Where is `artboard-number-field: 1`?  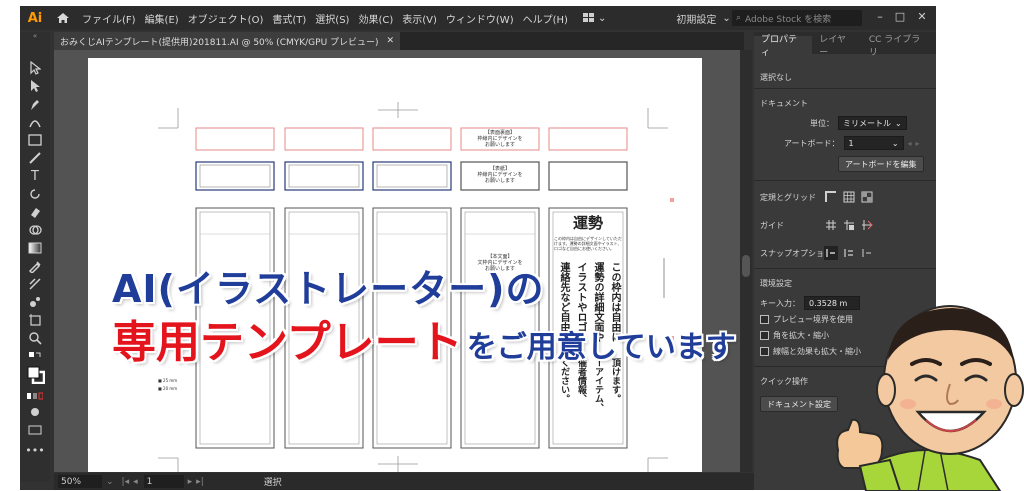 artboard-number-field: 1 is located at coordinates (163, 481).